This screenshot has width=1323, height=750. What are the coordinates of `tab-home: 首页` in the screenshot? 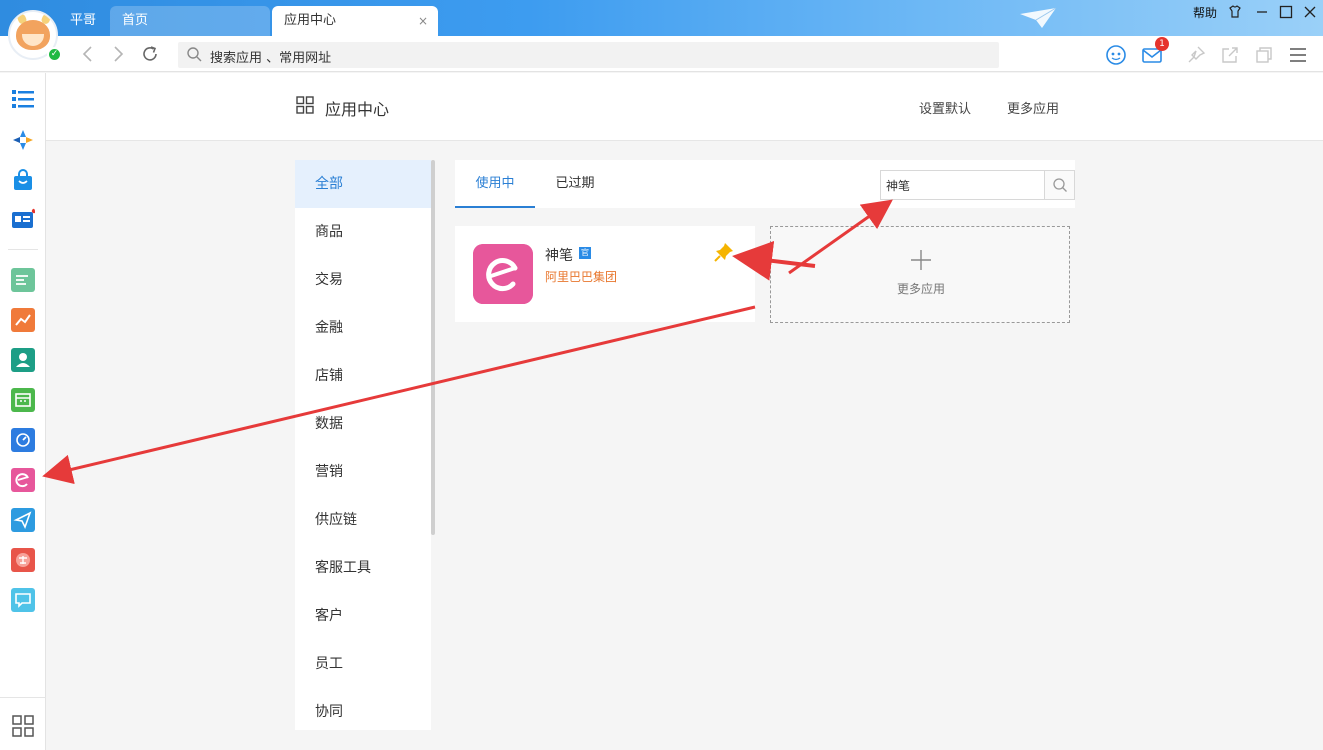 It's located at (190, 21).